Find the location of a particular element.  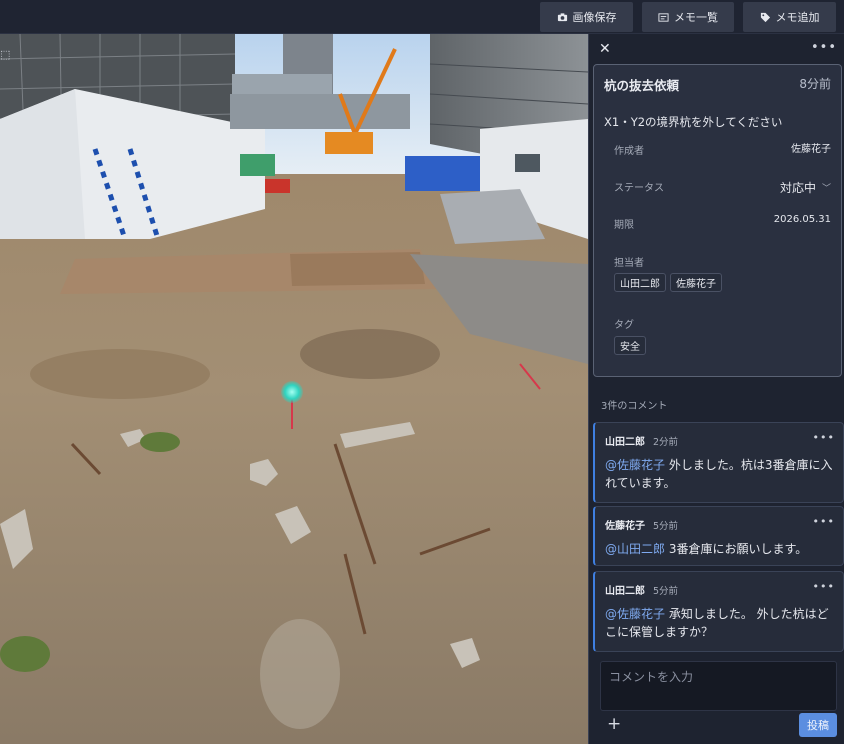

comment-input: コメントを入力 is located at coordinates (718, 686).